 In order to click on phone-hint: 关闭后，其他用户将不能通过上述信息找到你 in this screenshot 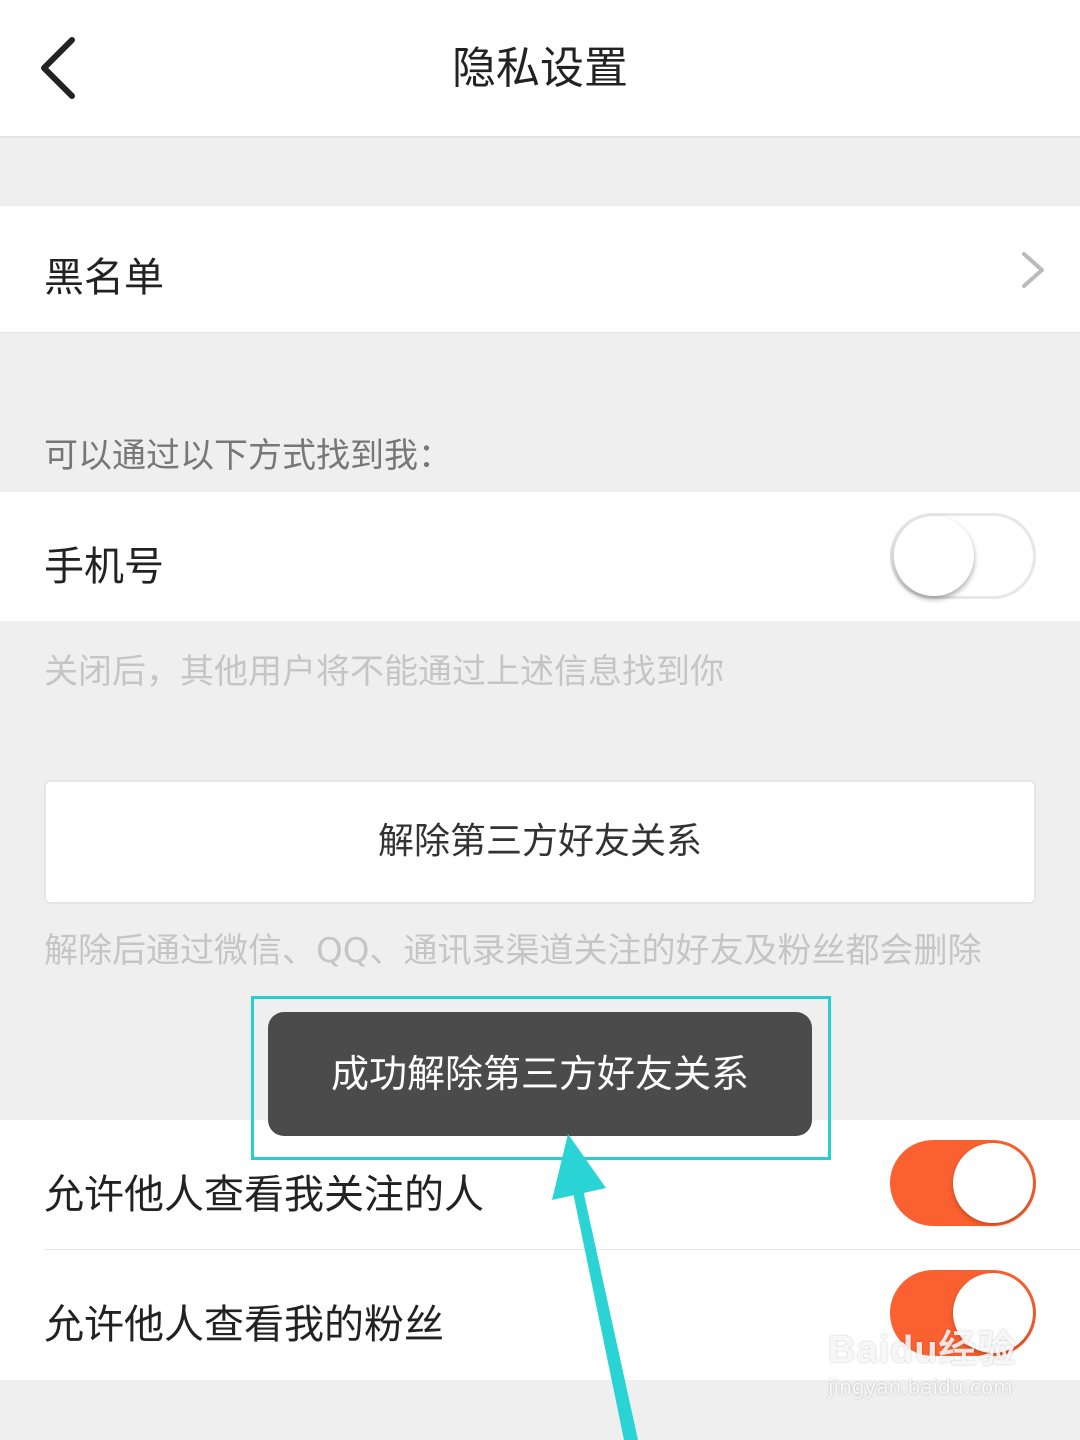, I will do `click(384, 672)`.